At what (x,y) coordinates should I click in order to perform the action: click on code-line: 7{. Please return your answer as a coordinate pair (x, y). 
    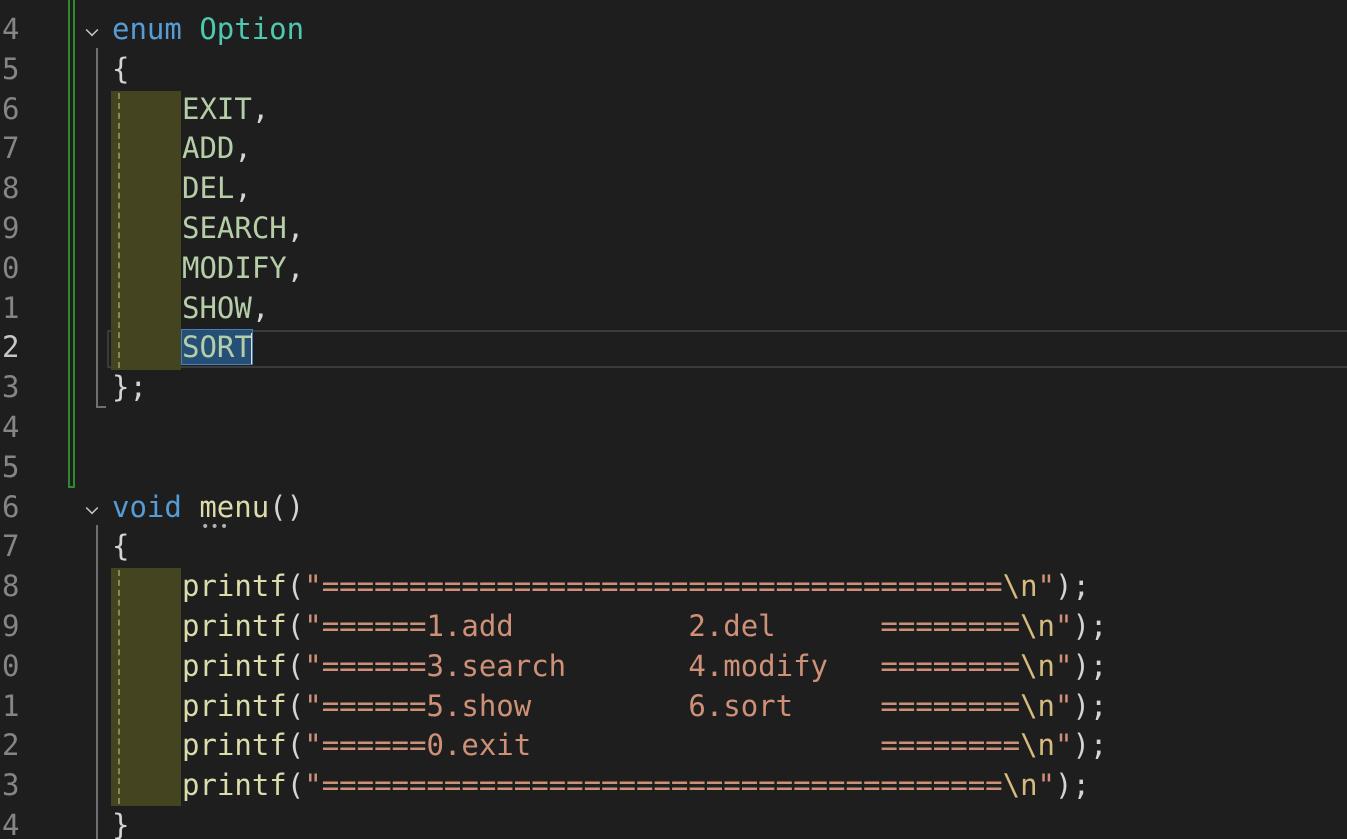
    Looking at the image, I should click on (673, 547).